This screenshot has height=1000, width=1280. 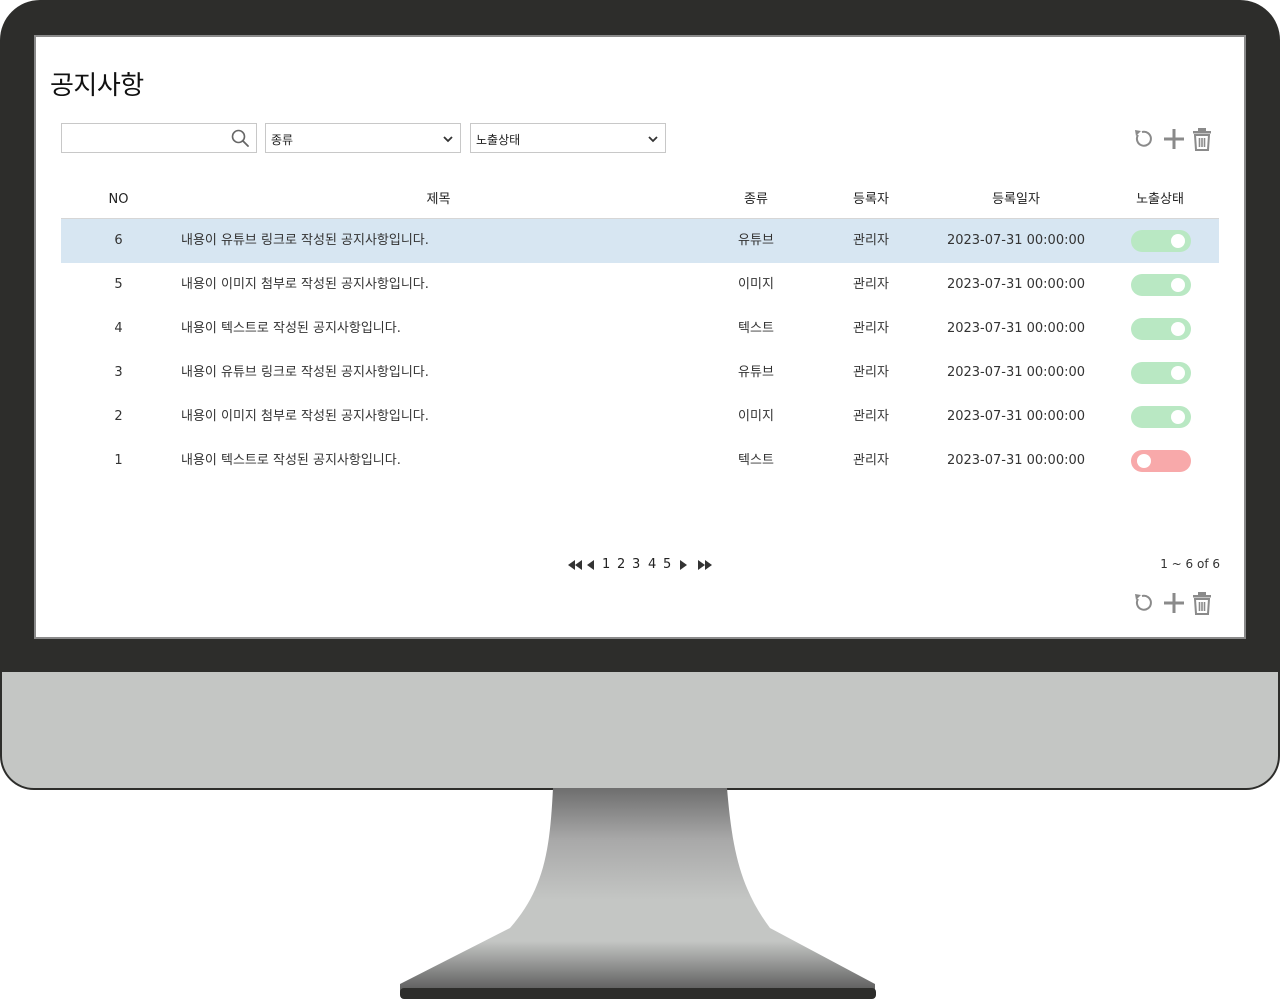 I want to click on last-page-icon, so click(x=705, y=565).